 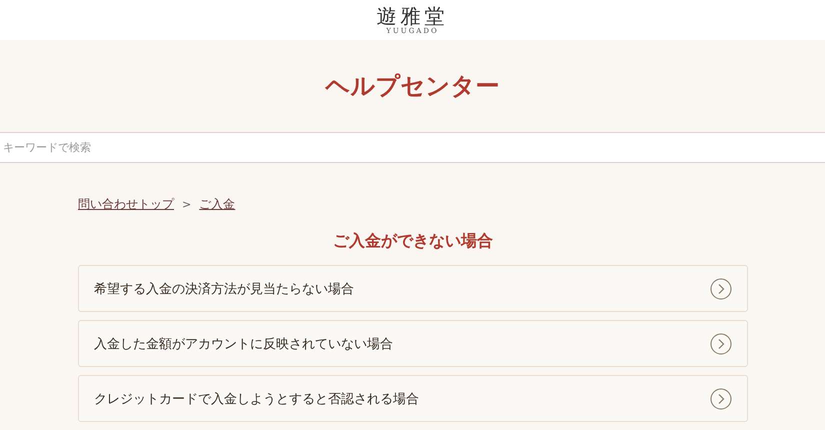 I want to click on search-field: キーワードで検索, so click(x=412, y=147).